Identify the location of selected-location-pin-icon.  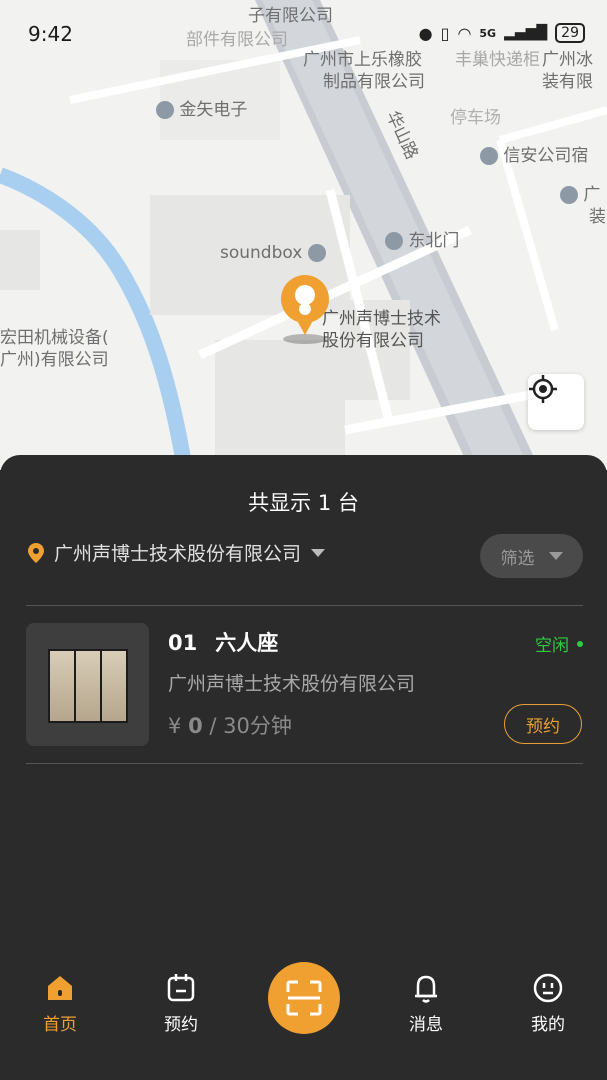
(305, 309).